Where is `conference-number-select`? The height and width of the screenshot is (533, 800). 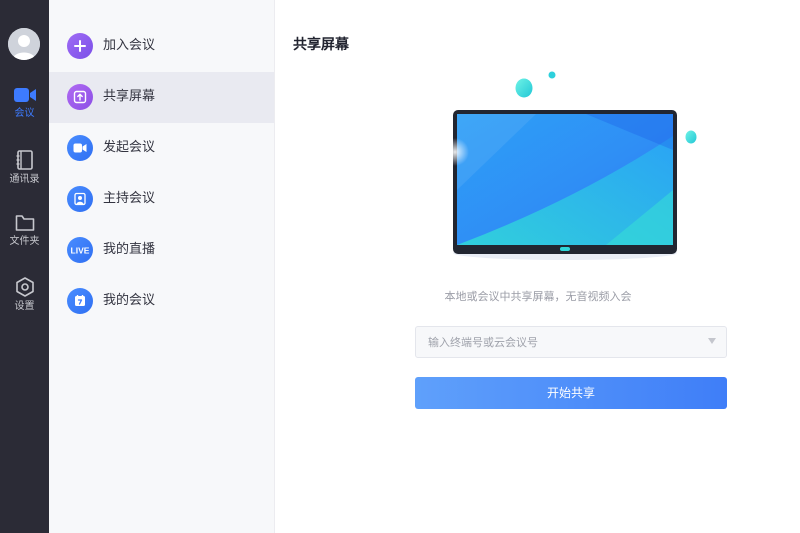 conference-number-select is located at coordinates (571, 342).